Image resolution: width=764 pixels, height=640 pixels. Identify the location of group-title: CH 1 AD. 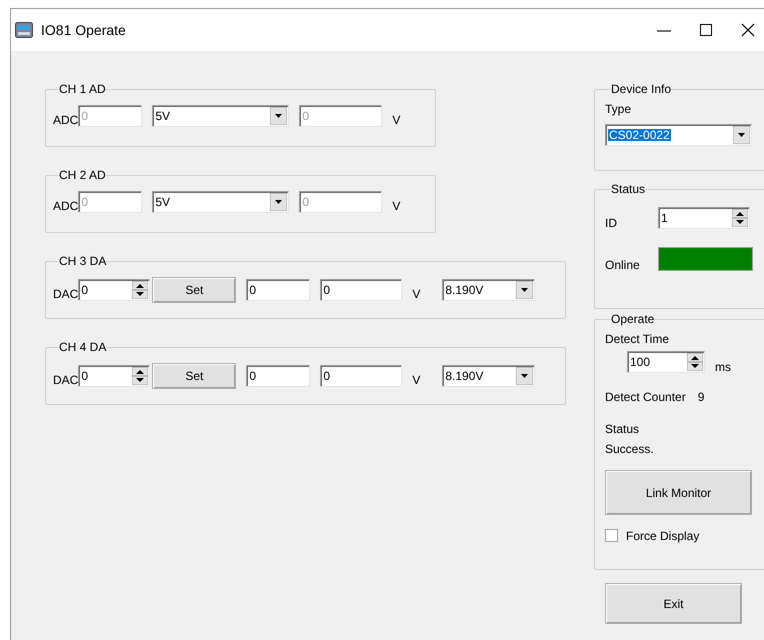
(82, 89).